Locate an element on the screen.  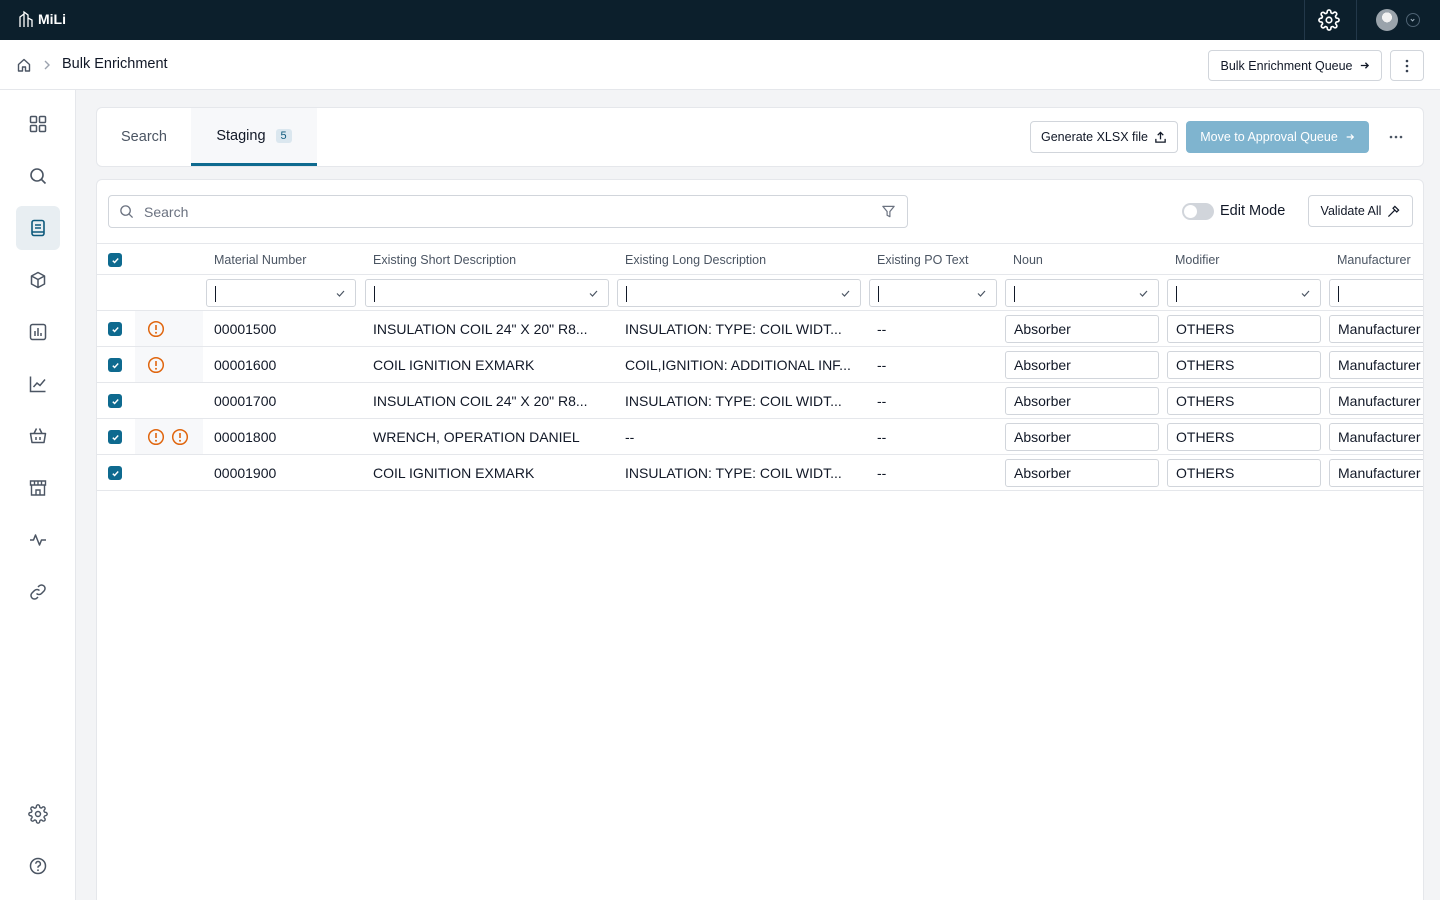
filter-noun is located at coordinates (1082, 293).